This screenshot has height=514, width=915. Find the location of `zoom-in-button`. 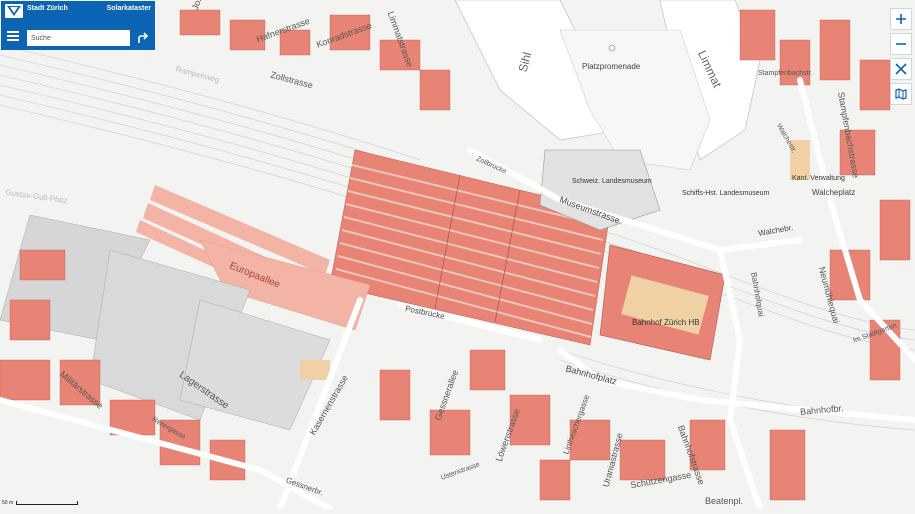

zoom-in-button is located at coordinates (901, 19).